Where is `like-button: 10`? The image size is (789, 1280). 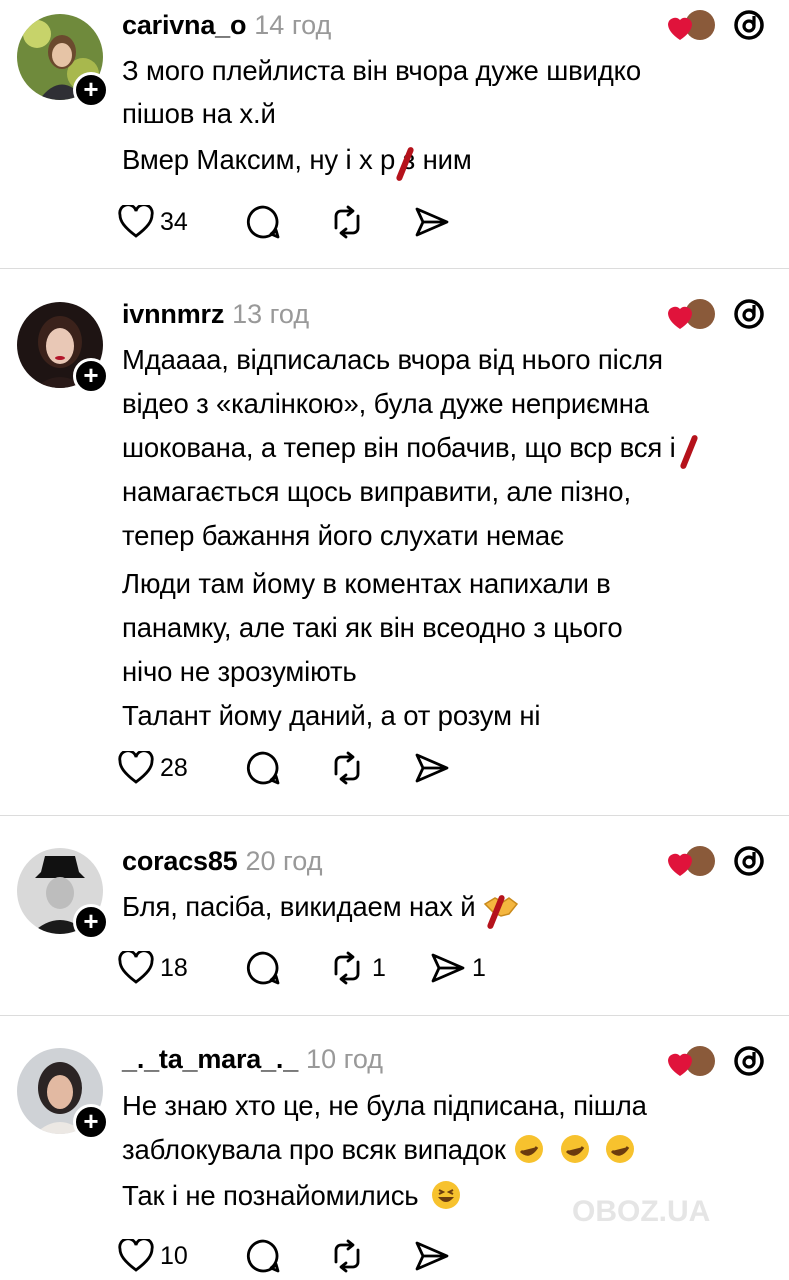 like-button: 10 is located at coordinates (153, 1256).